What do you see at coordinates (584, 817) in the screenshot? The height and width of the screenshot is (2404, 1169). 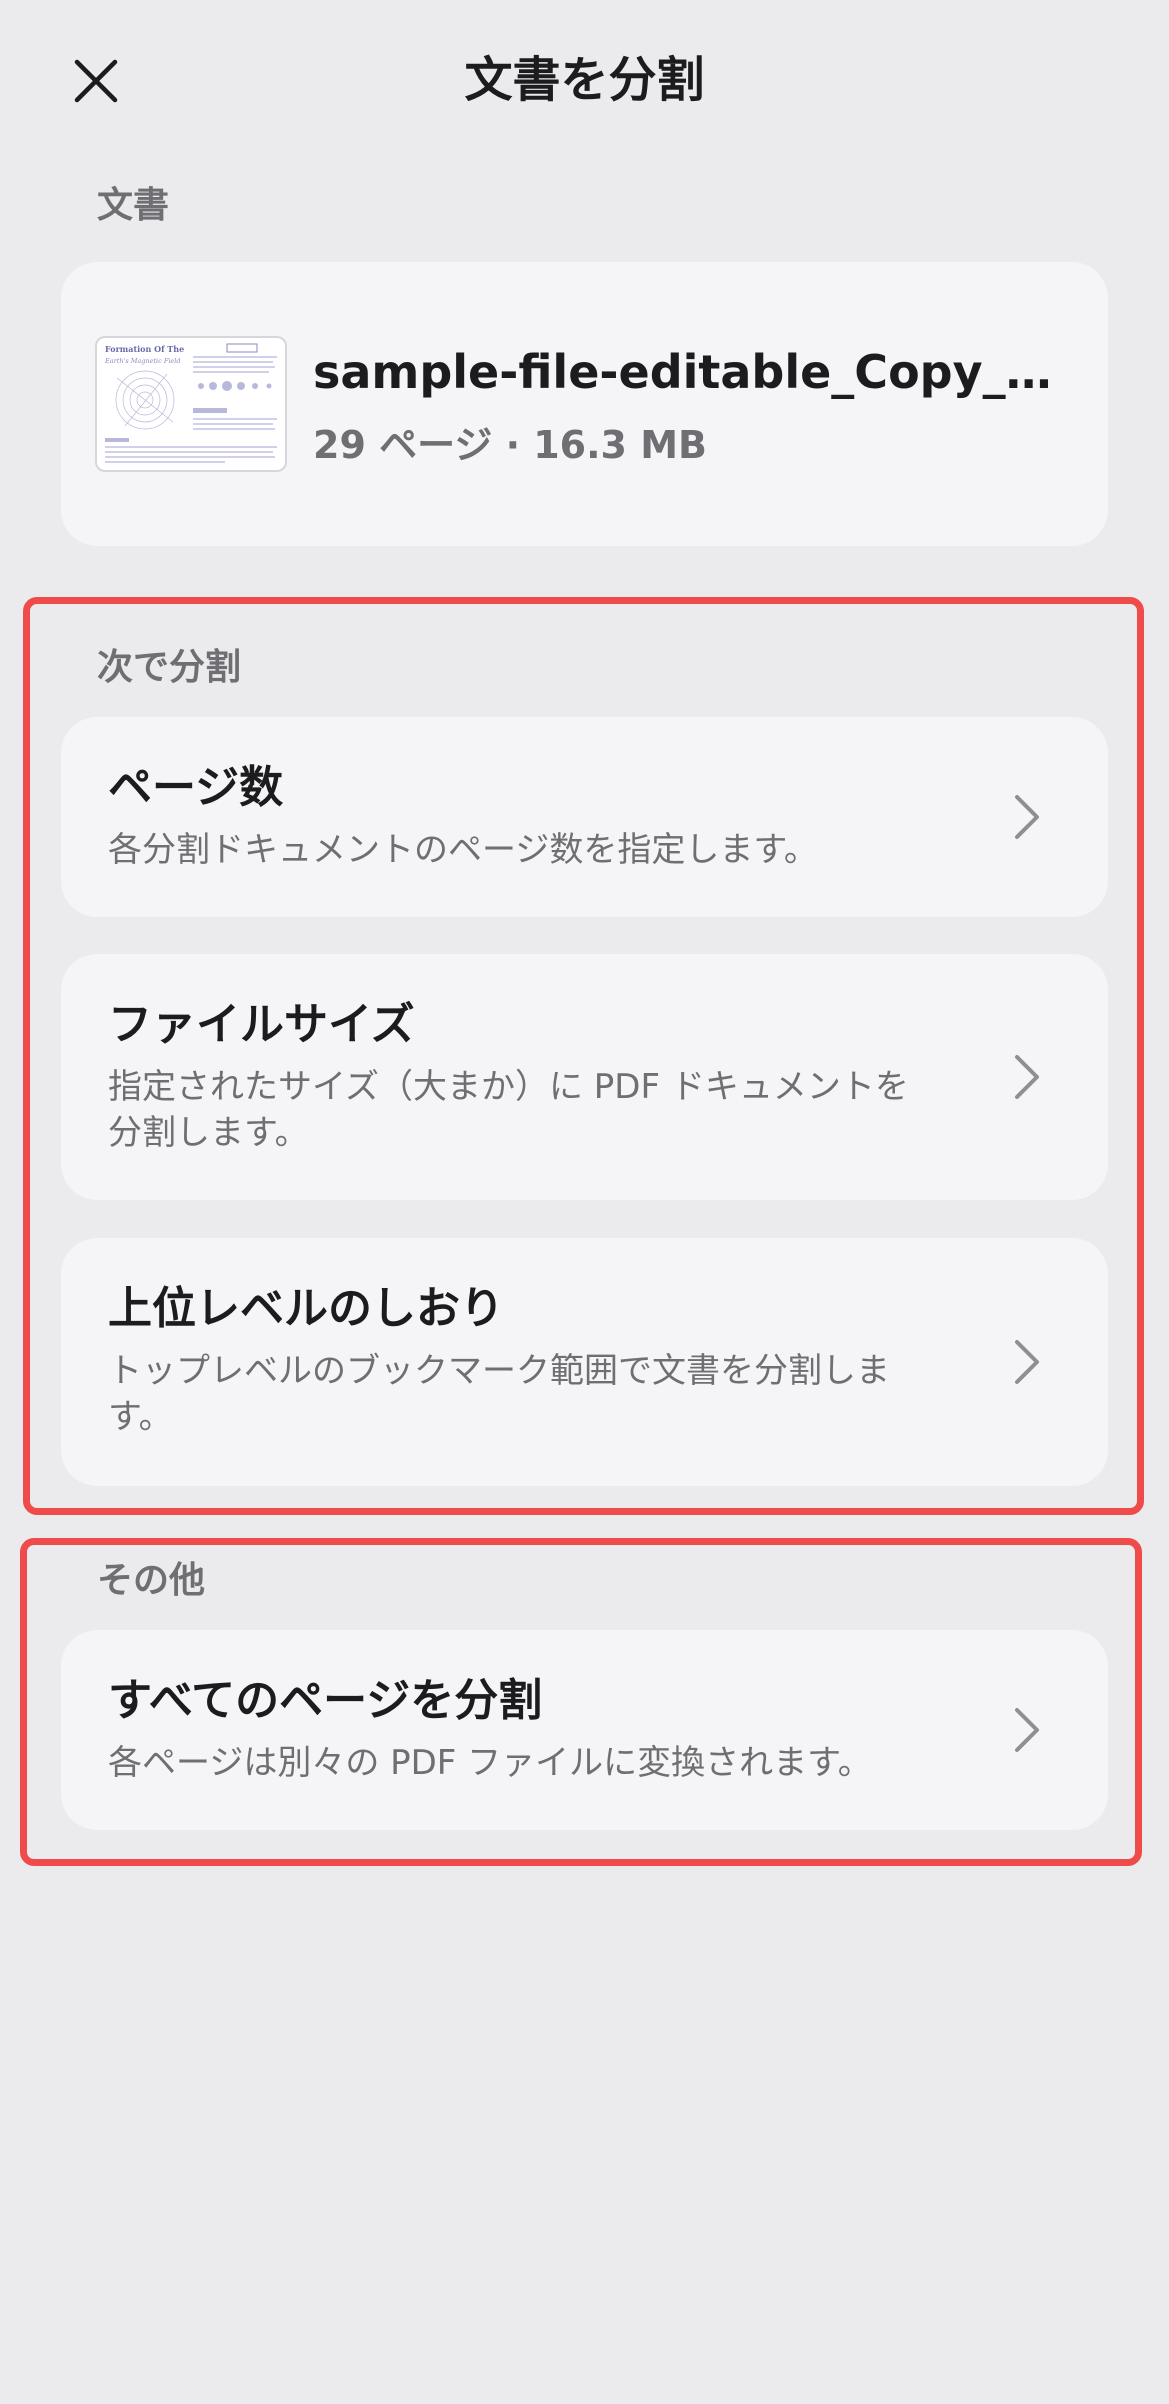 I see `option-page-count: ページ数 各分割ドキュメントのページ数を指定します。` at bounding box center [584, 817].